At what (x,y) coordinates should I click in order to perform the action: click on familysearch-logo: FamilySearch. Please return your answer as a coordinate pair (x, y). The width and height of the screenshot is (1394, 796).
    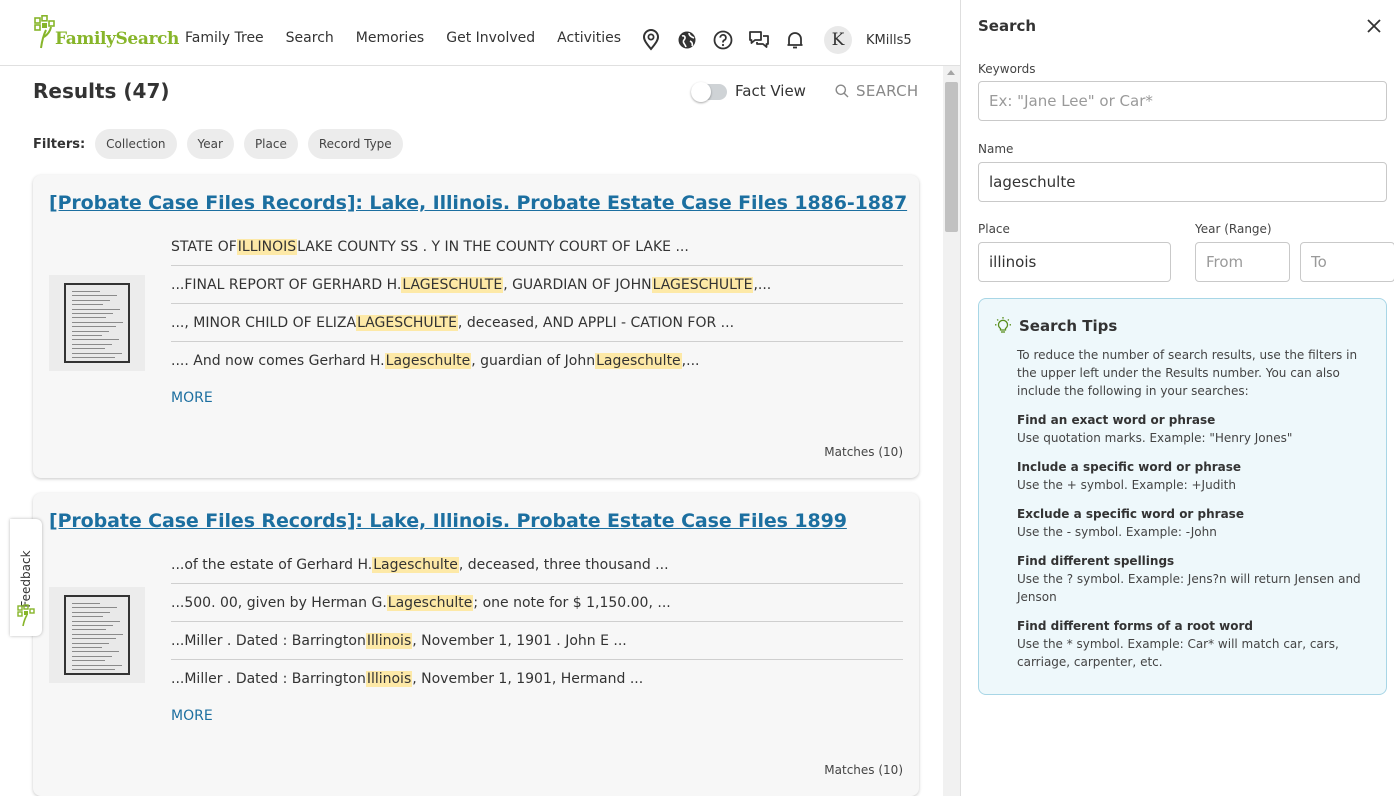
    Looking at the image, I should click on (106, 32).